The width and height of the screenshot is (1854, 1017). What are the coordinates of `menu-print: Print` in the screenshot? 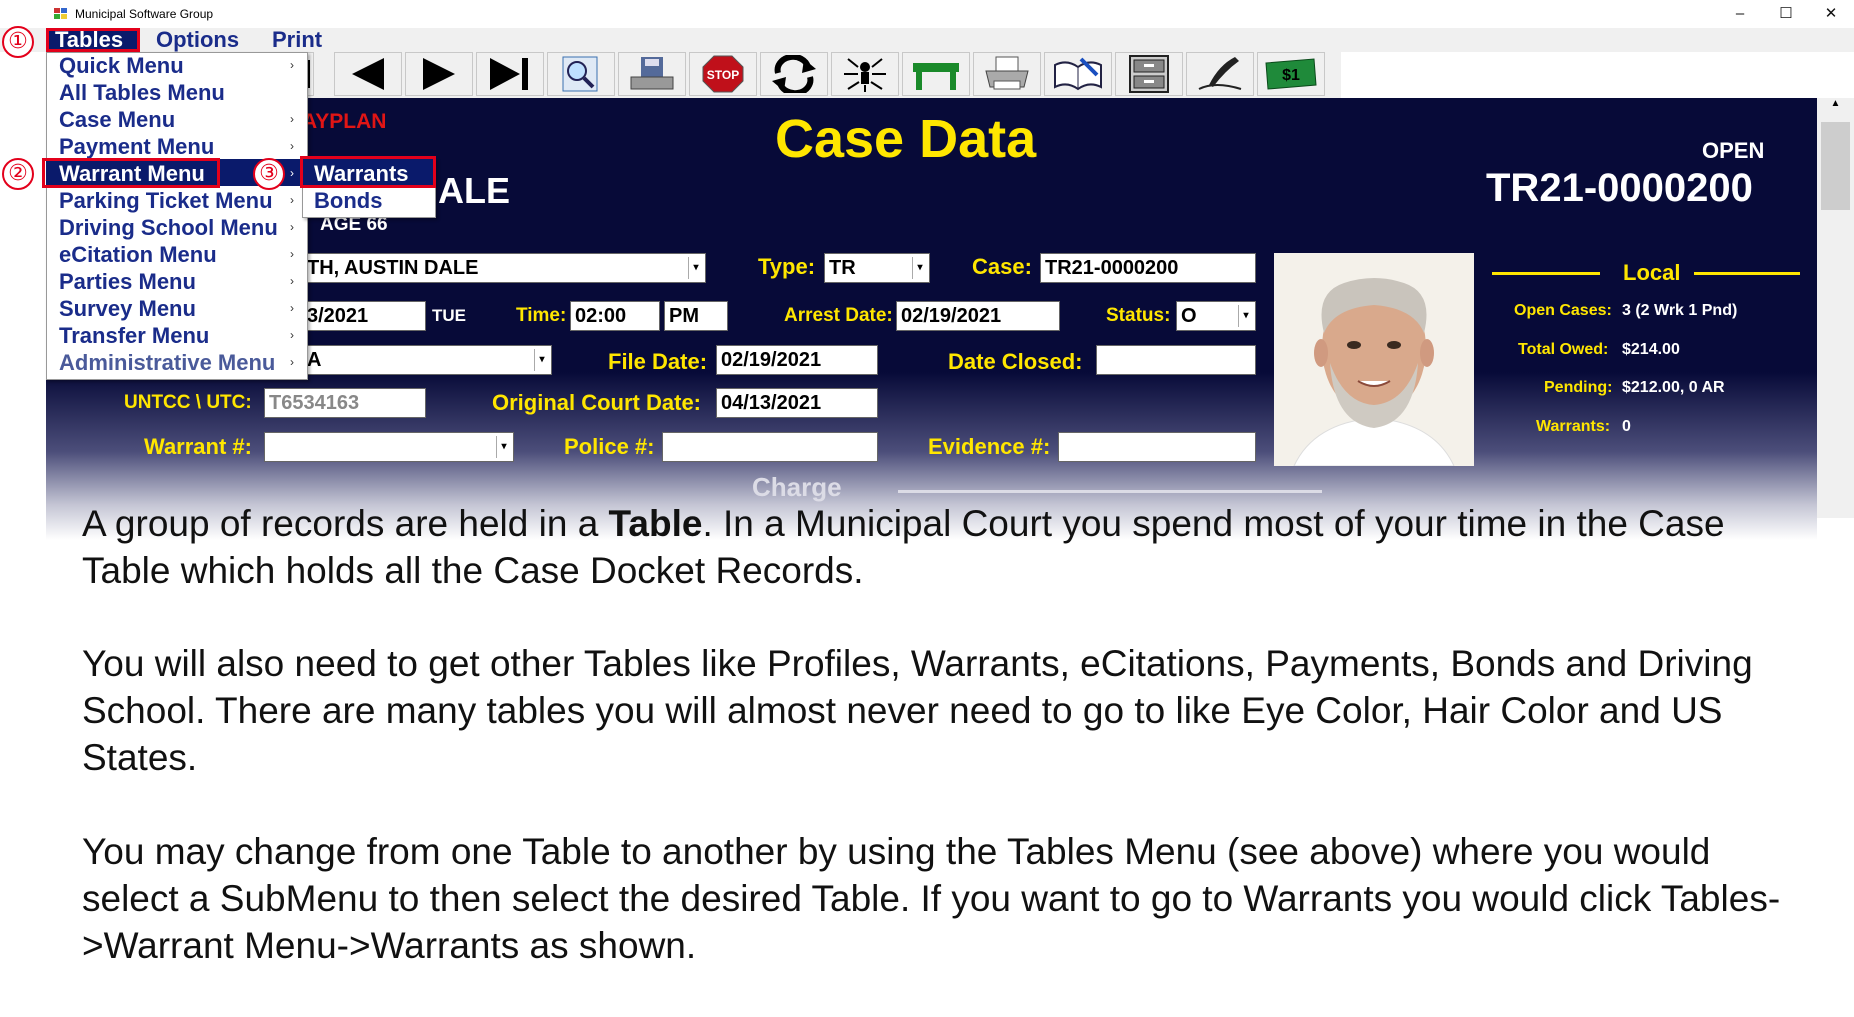 It's located at (297, 40).